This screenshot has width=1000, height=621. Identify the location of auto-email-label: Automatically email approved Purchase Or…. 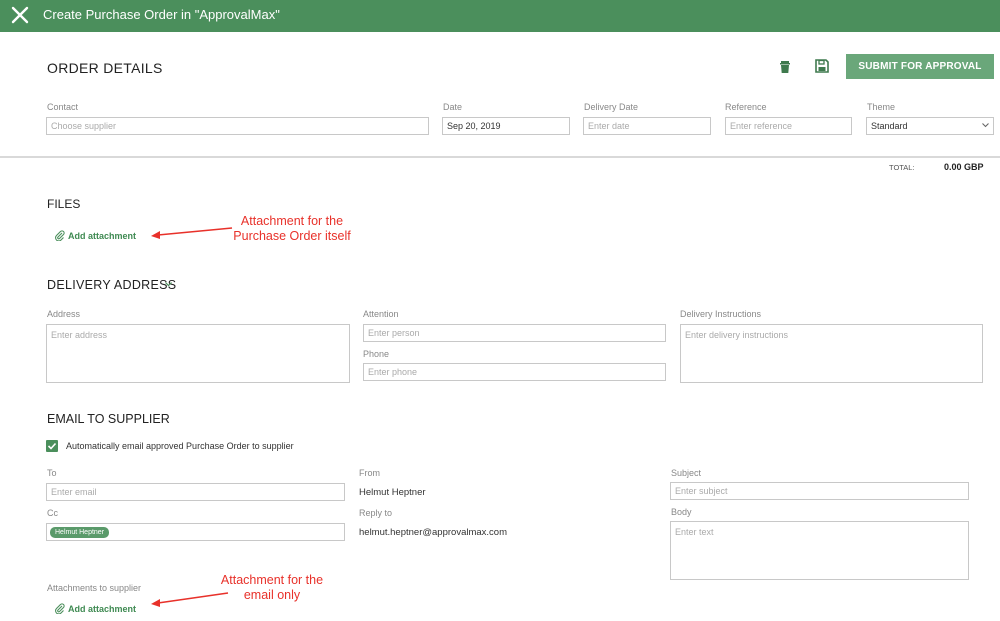
(180, 446).